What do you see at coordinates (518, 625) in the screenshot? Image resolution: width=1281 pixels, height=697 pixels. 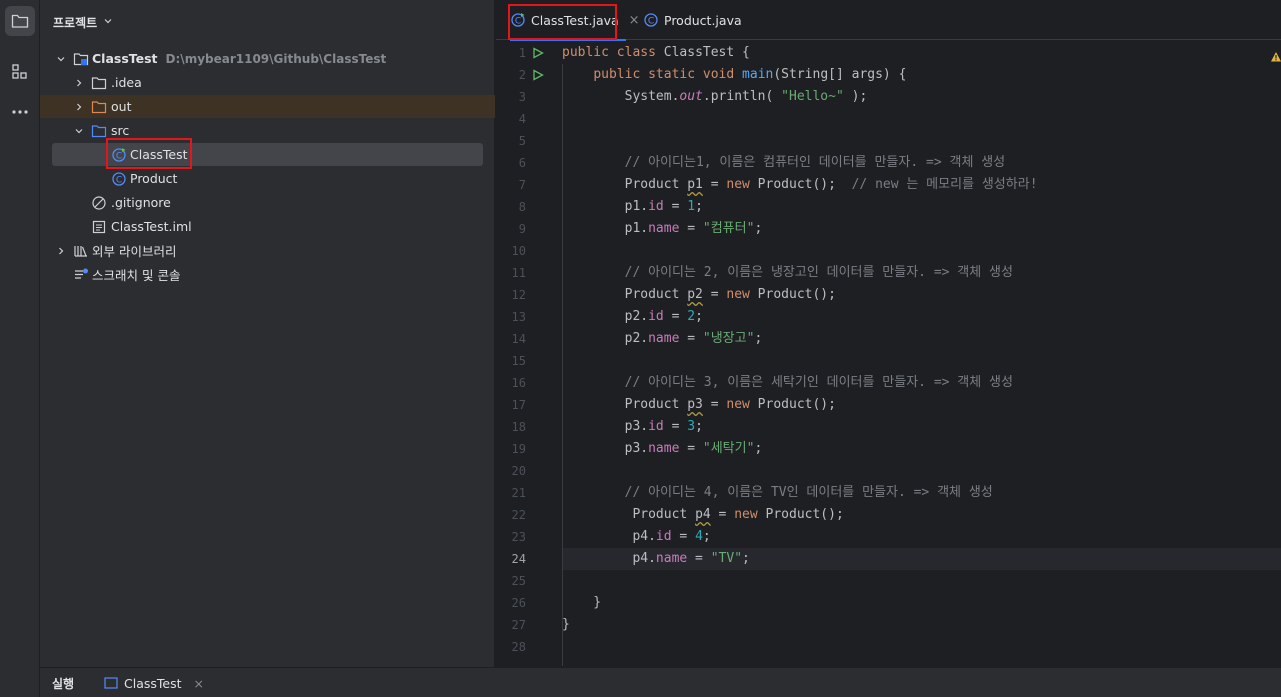 I see `line-number: 27` at bounding box center [518, 625].